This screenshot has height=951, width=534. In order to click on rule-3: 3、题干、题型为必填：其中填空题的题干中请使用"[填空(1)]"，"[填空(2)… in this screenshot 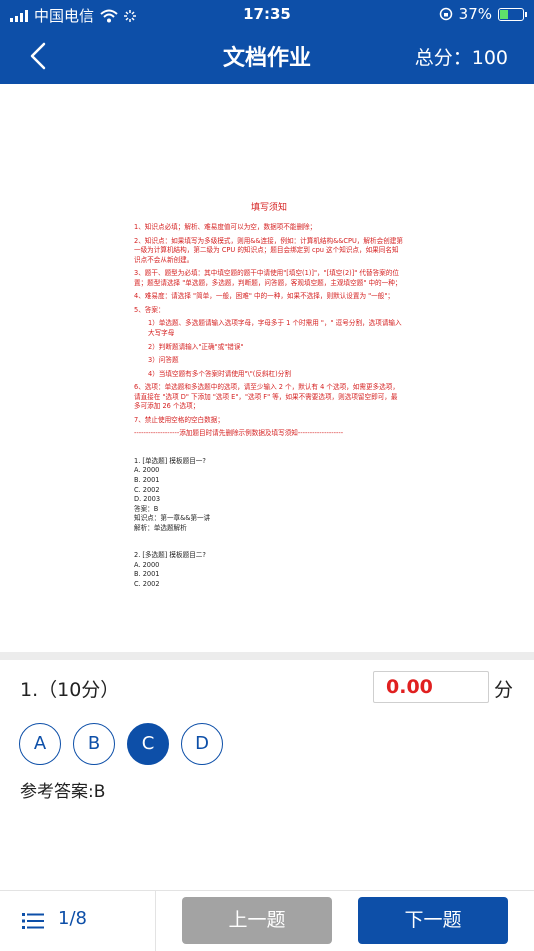, I will do `click(268, 278)`.